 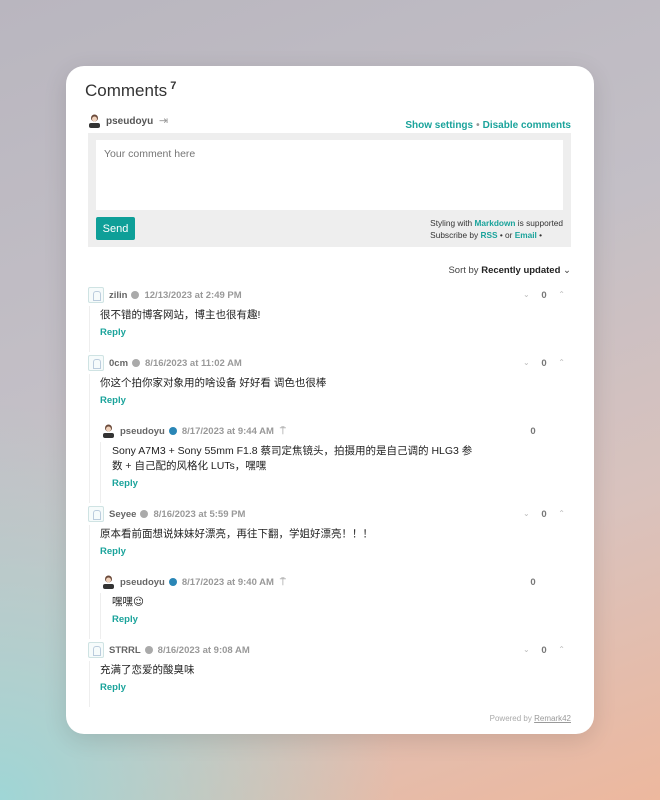 I want to click on remark42-link: Remark42, so click(x=552, y=718).